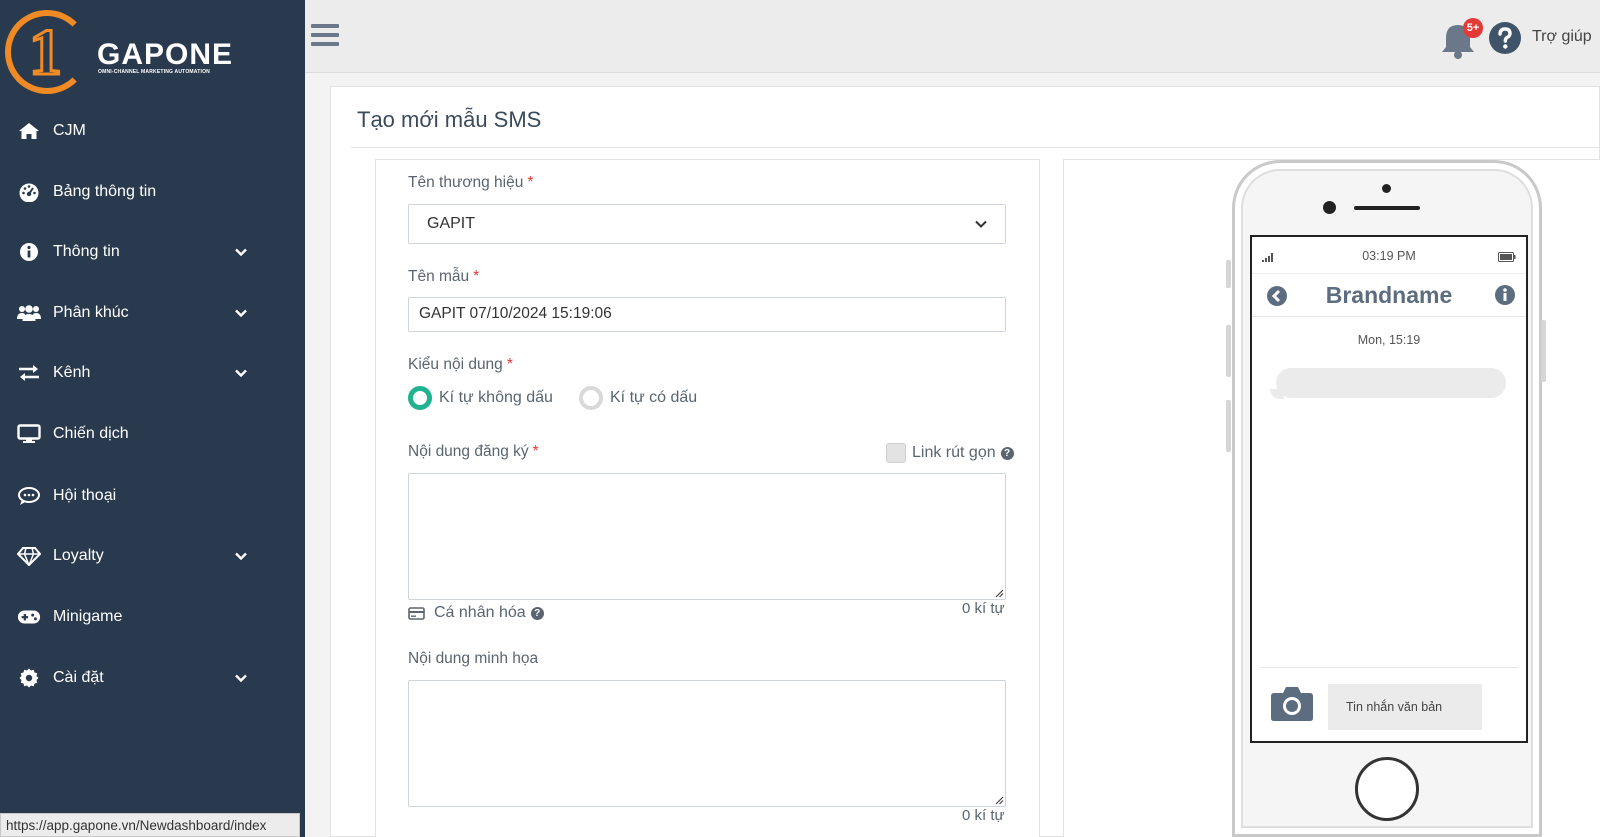 This screenshot has height=837, width=1600. Describe the element at coordinates (29, 678) in the screenshot. I see `gear-icon` at that location.